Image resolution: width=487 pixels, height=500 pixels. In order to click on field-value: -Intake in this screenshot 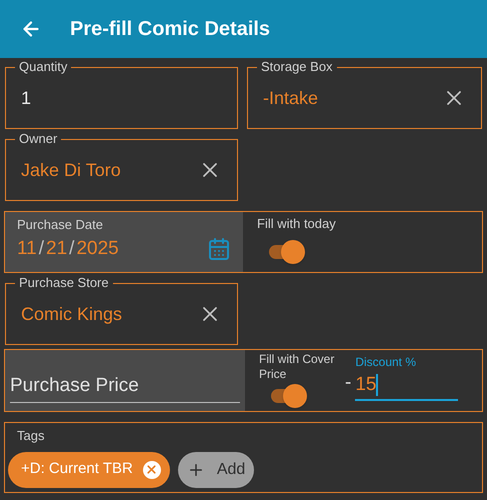, I will do `click(291, 98)`.